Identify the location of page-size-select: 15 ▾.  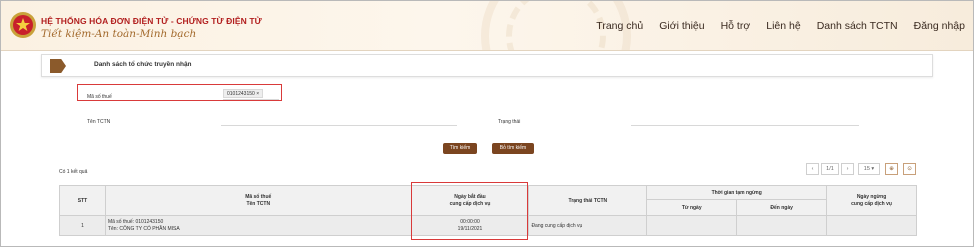
(869, 169).